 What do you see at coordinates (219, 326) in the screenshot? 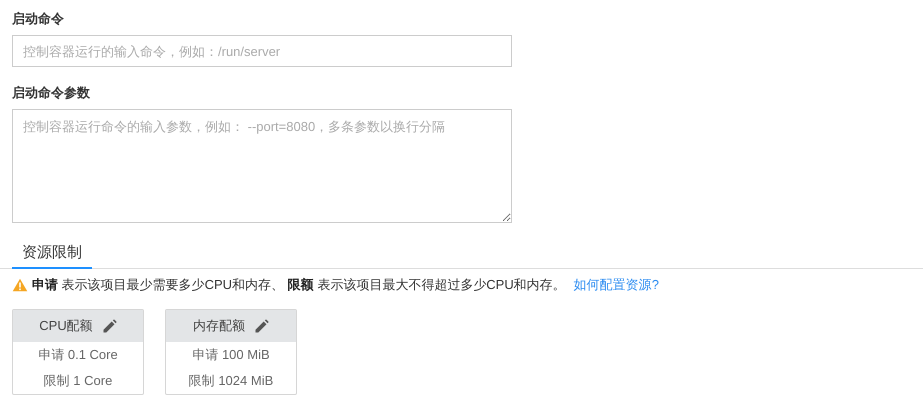
I see `card-title: 内存配额` at bounding box center [219, 326].